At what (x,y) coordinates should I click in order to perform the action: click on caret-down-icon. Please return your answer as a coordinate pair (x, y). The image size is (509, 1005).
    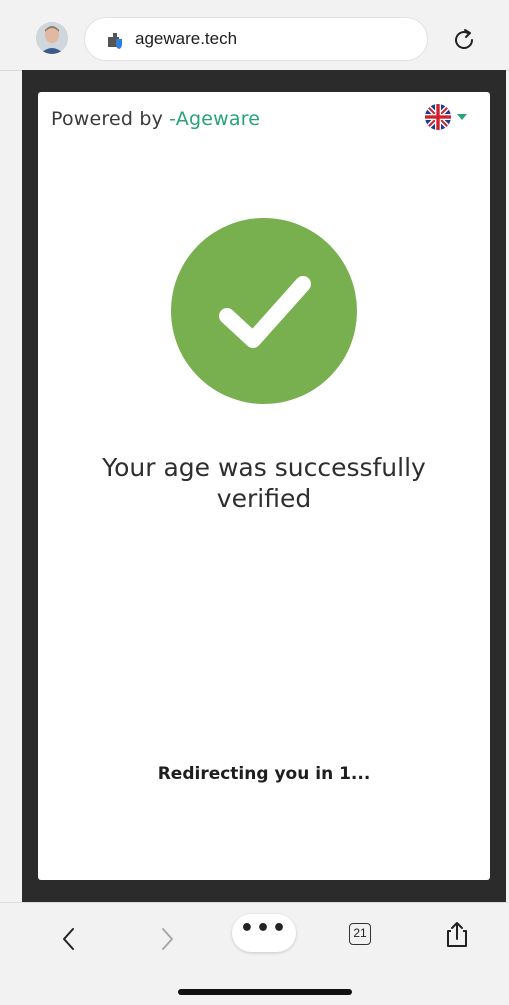
    Looking at the image, I should click on (462, 117).